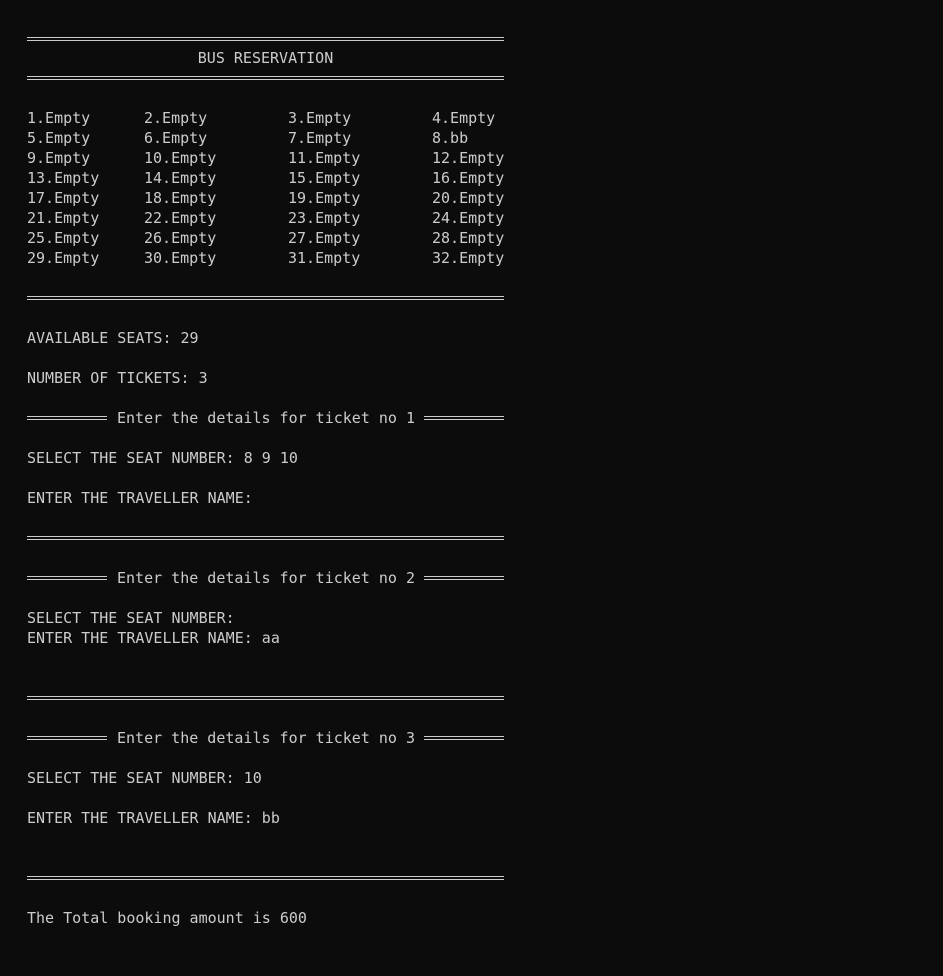 The image size is (943, 976). I want to click on seat-cell: 1.Empty, so click(59, 118).